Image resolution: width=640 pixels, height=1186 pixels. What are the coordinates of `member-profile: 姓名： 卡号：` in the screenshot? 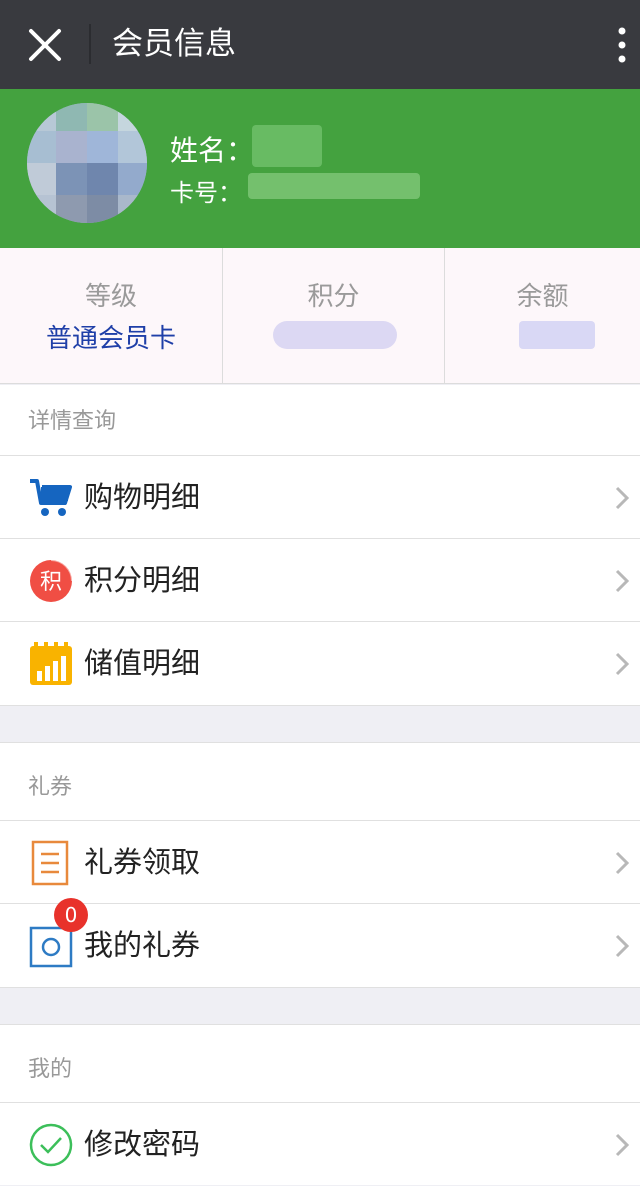 It's located at (320, 168).